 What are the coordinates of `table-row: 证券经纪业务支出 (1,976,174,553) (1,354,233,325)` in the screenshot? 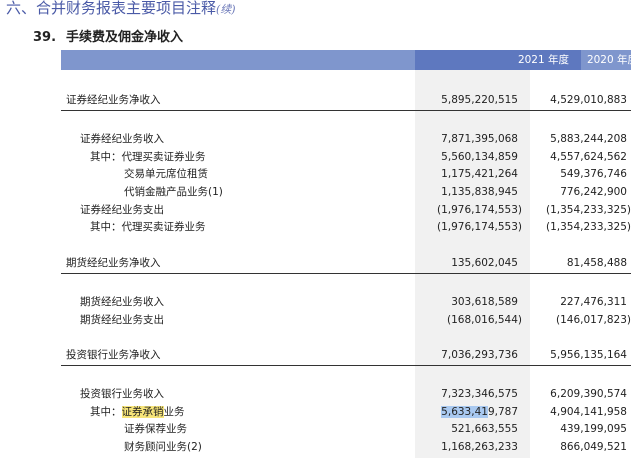 It's located at (320, 210).